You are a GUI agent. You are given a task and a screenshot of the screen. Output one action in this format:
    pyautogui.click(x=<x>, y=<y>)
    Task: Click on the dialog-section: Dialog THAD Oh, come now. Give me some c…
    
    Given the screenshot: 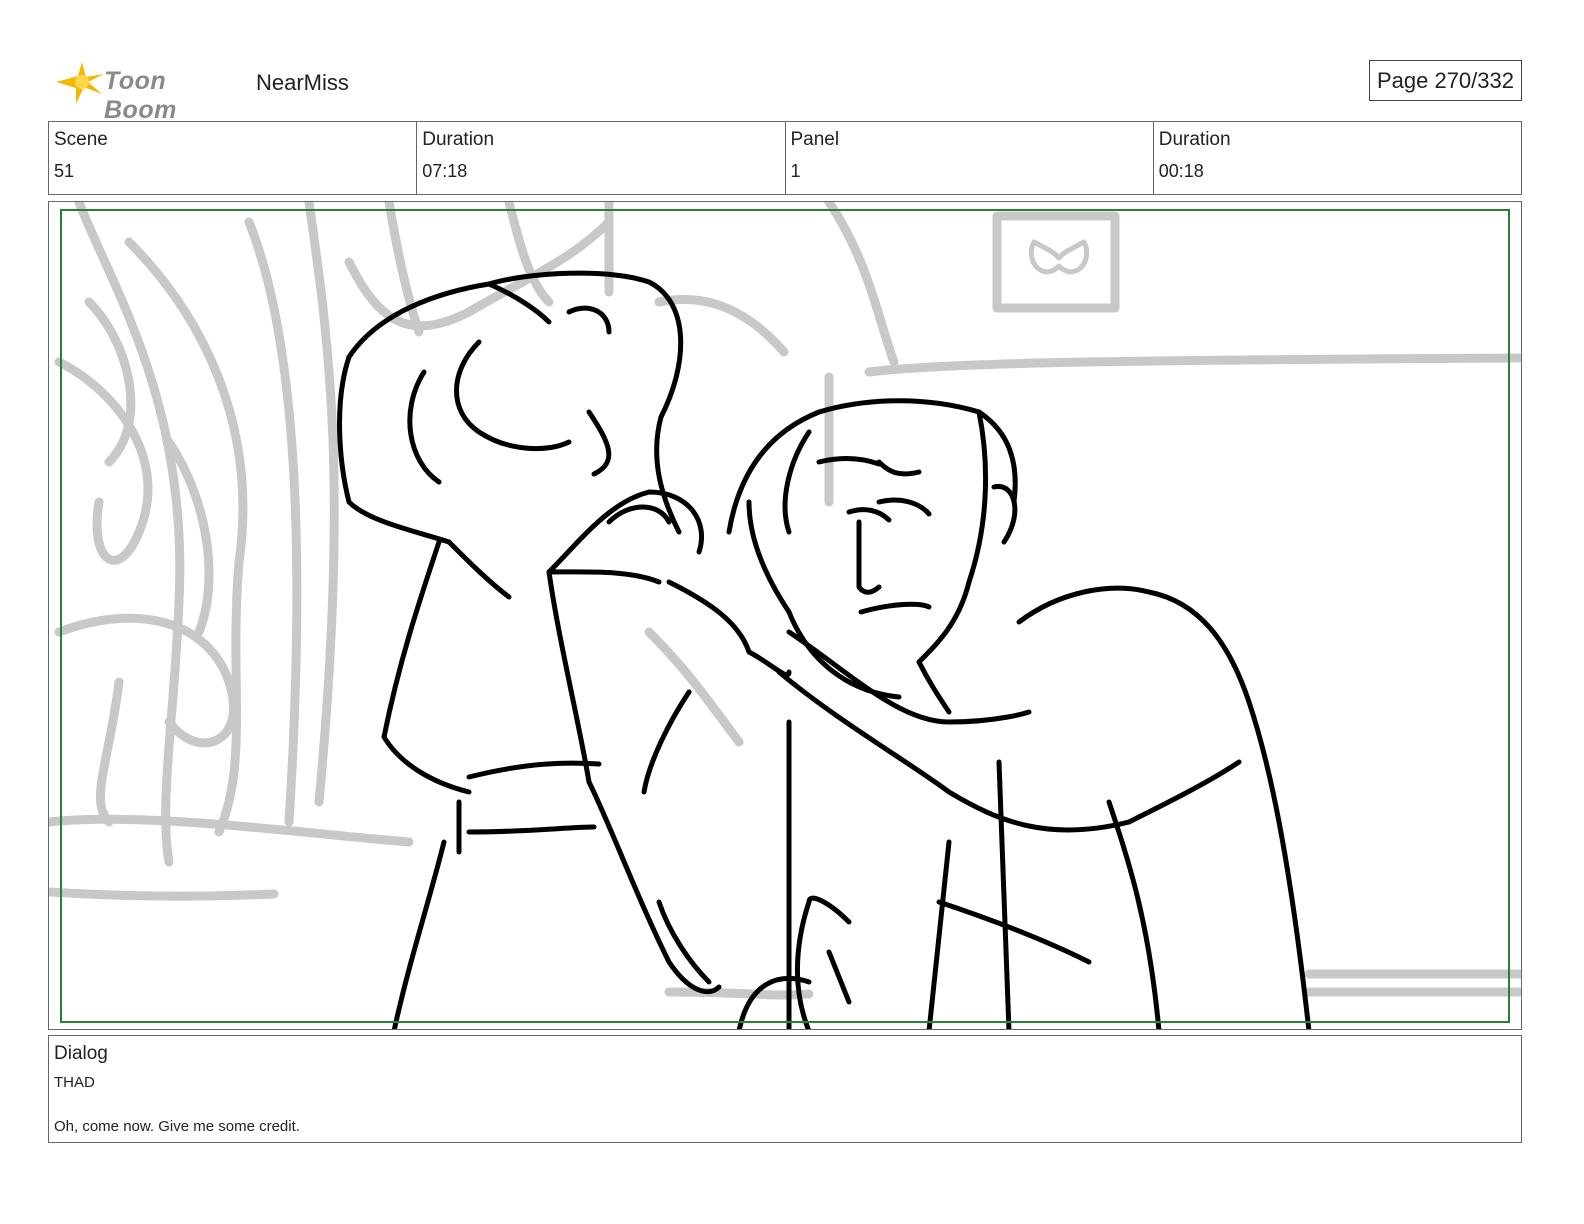 What is the action you would take?
    pyautogui.click(x=785, y=1089)
    